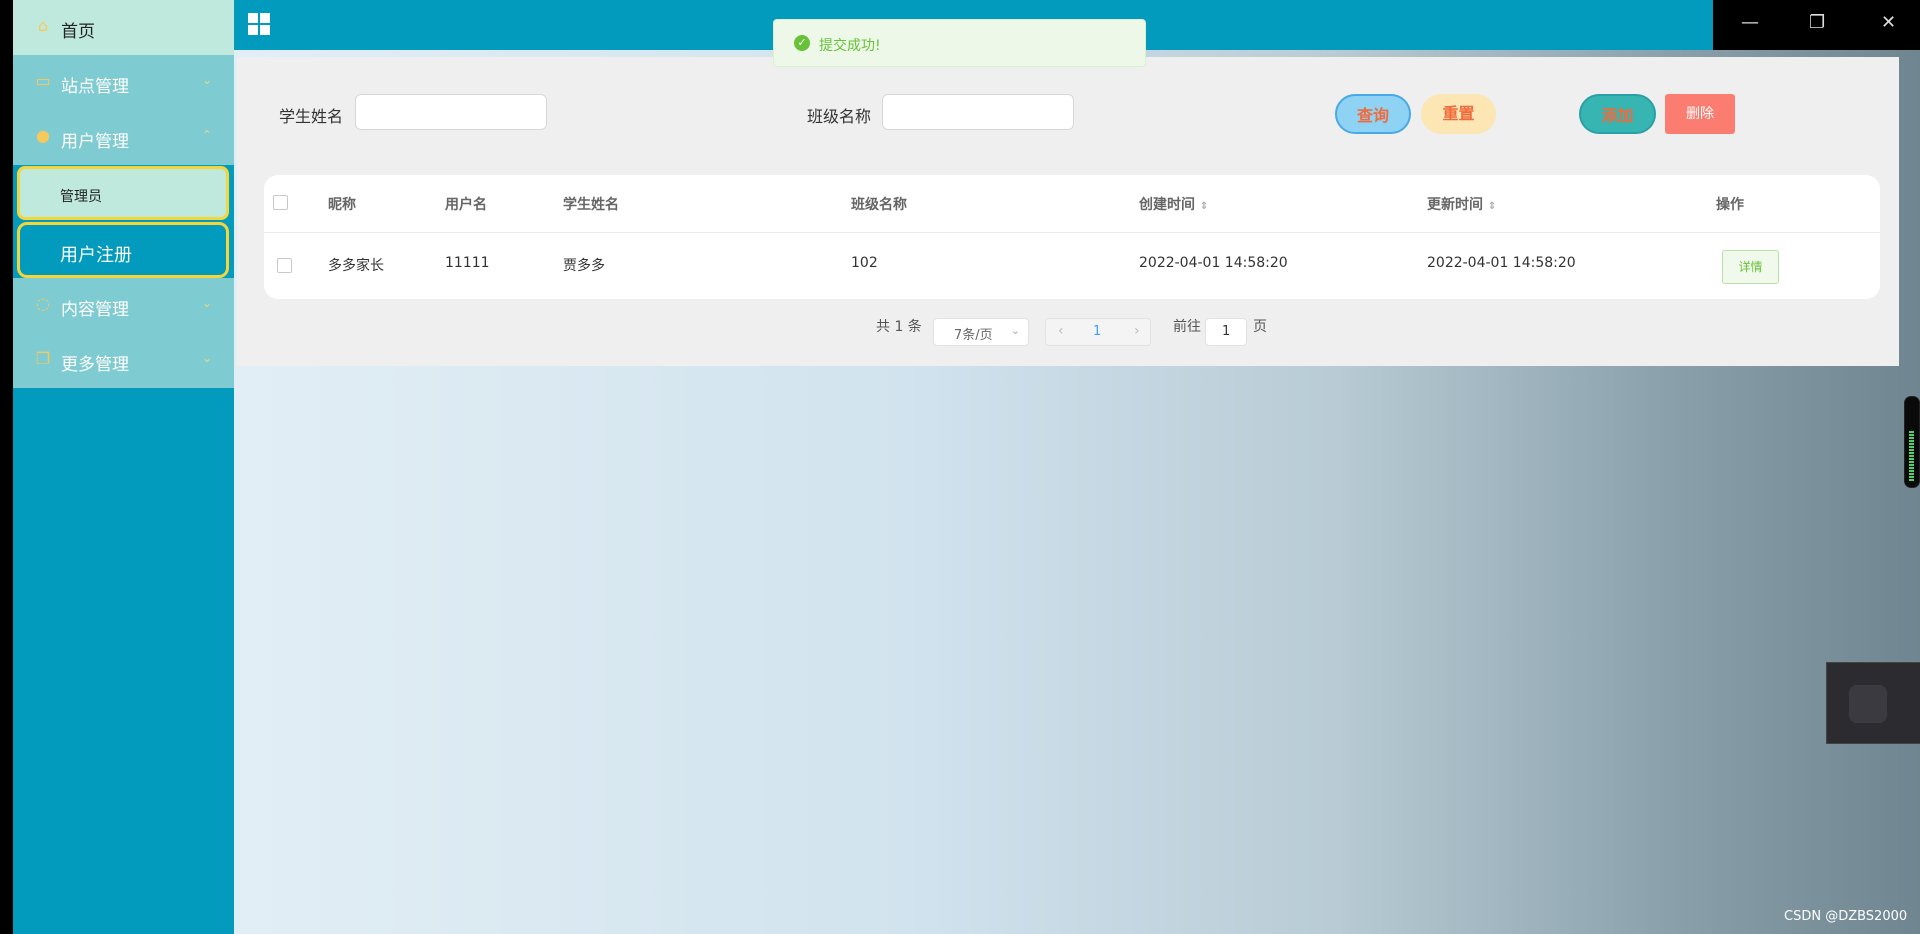 The height and width of the screenshot is (934, 1920). Describe the element at coordinates (1750, 22) in the screenshot. I see `minimize-icon: —` at that location.